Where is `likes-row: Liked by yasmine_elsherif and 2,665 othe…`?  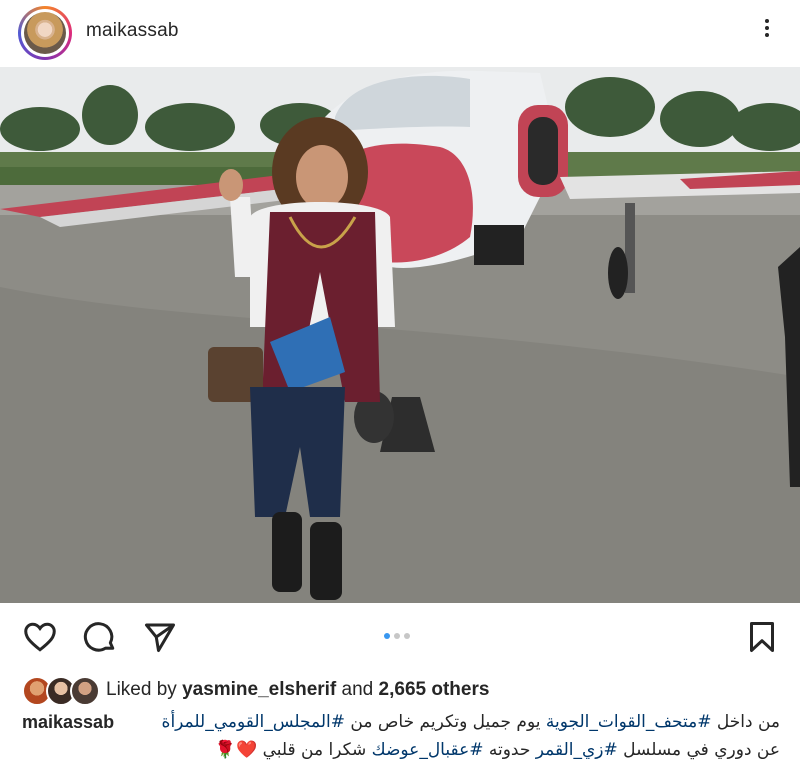 likes-row: Liked by yasmine_elsherif and 2,665 othe… is located at coordinates (400, 689).